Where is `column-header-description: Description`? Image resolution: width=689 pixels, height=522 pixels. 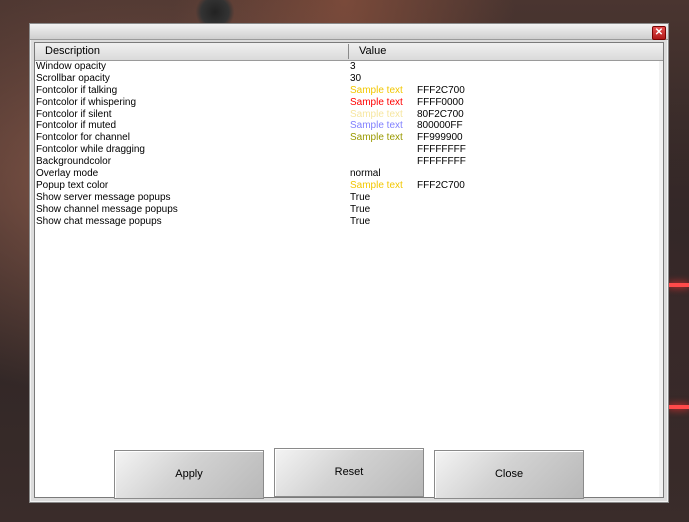 column-header-description: Description is located at coordinates (72, 51).